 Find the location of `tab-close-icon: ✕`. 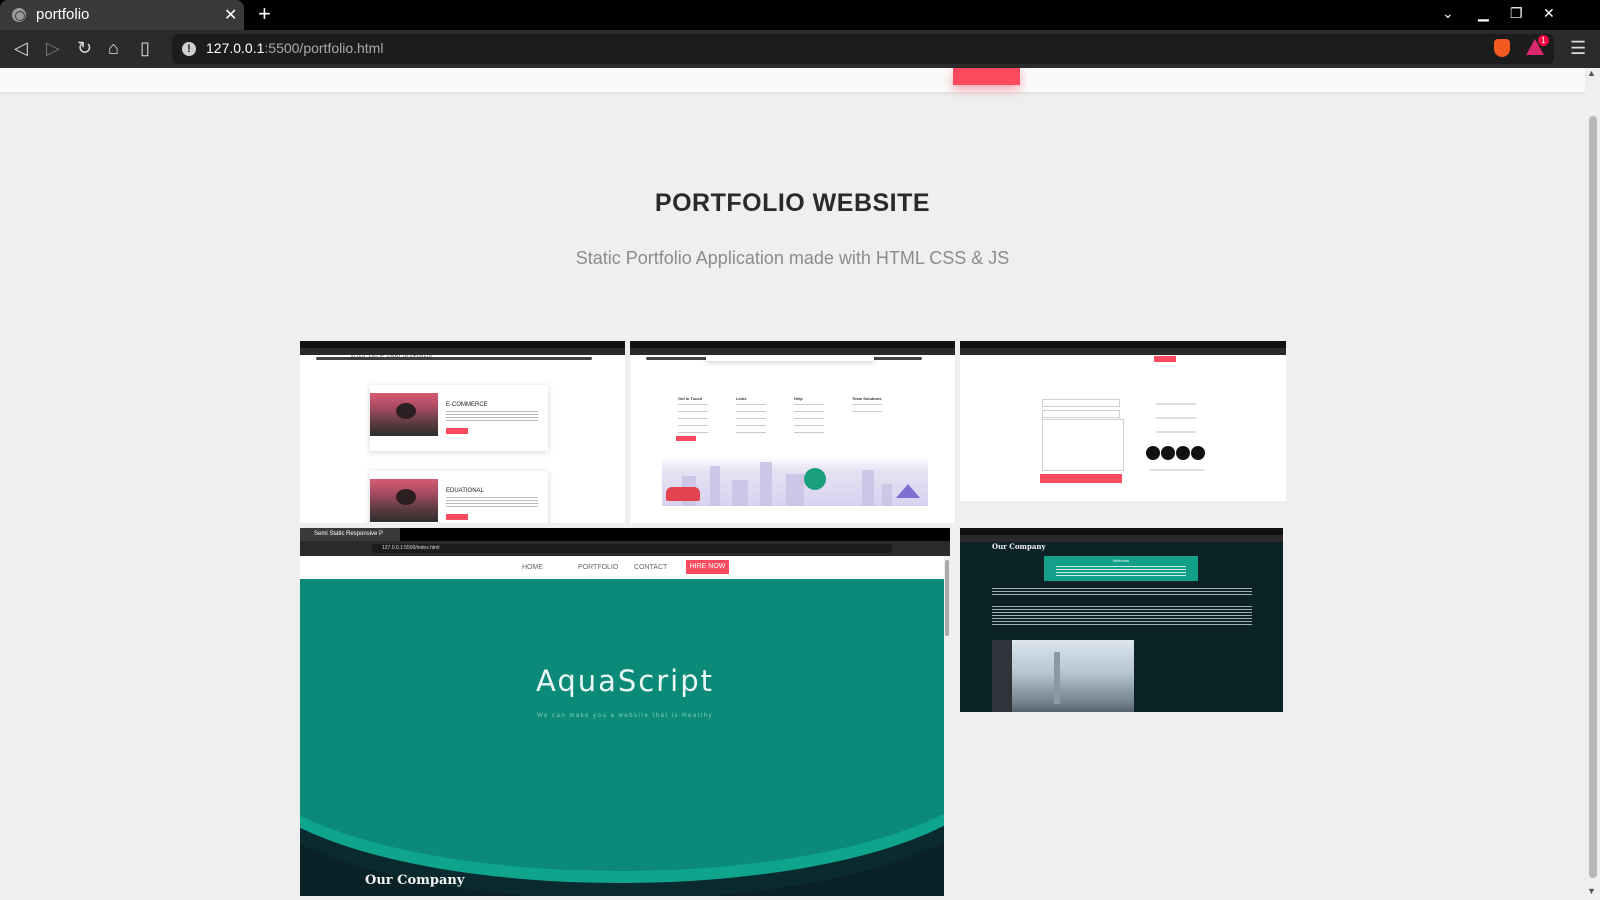

tab-close-icon: ✕ is located at coordinates (230, 15).